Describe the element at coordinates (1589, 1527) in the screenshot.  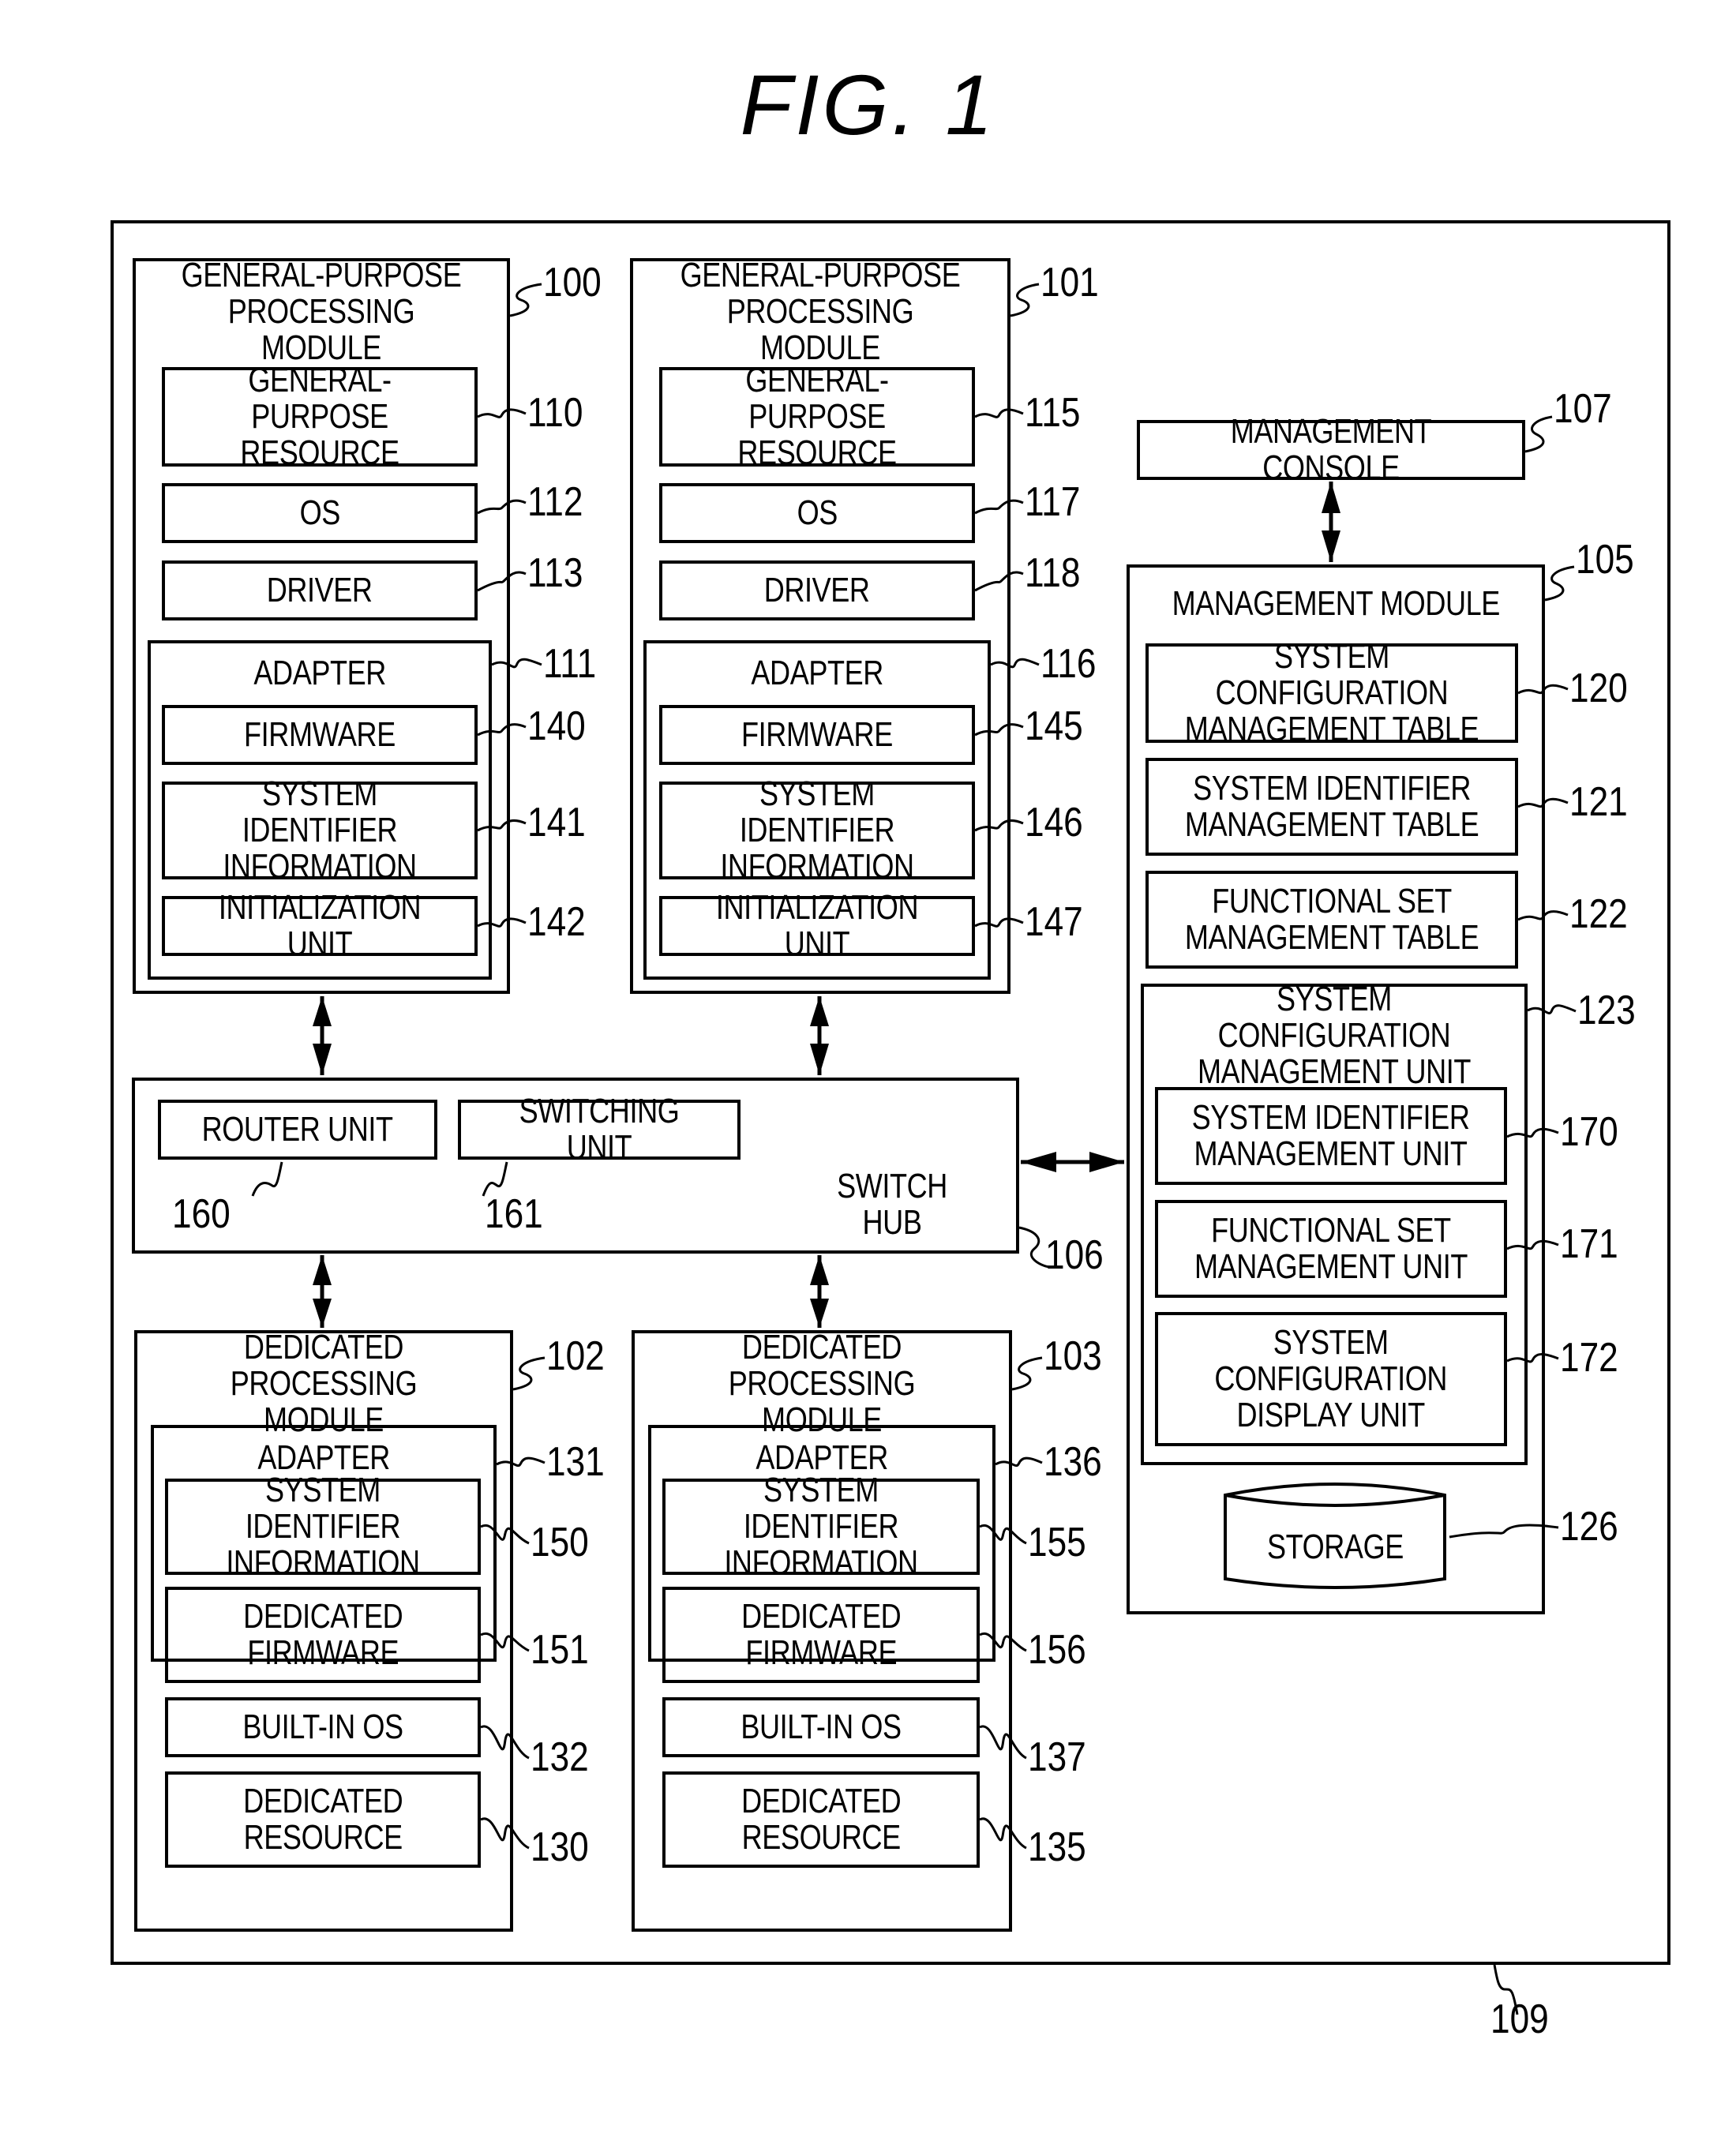
I see `ref-126: 126` at that location.